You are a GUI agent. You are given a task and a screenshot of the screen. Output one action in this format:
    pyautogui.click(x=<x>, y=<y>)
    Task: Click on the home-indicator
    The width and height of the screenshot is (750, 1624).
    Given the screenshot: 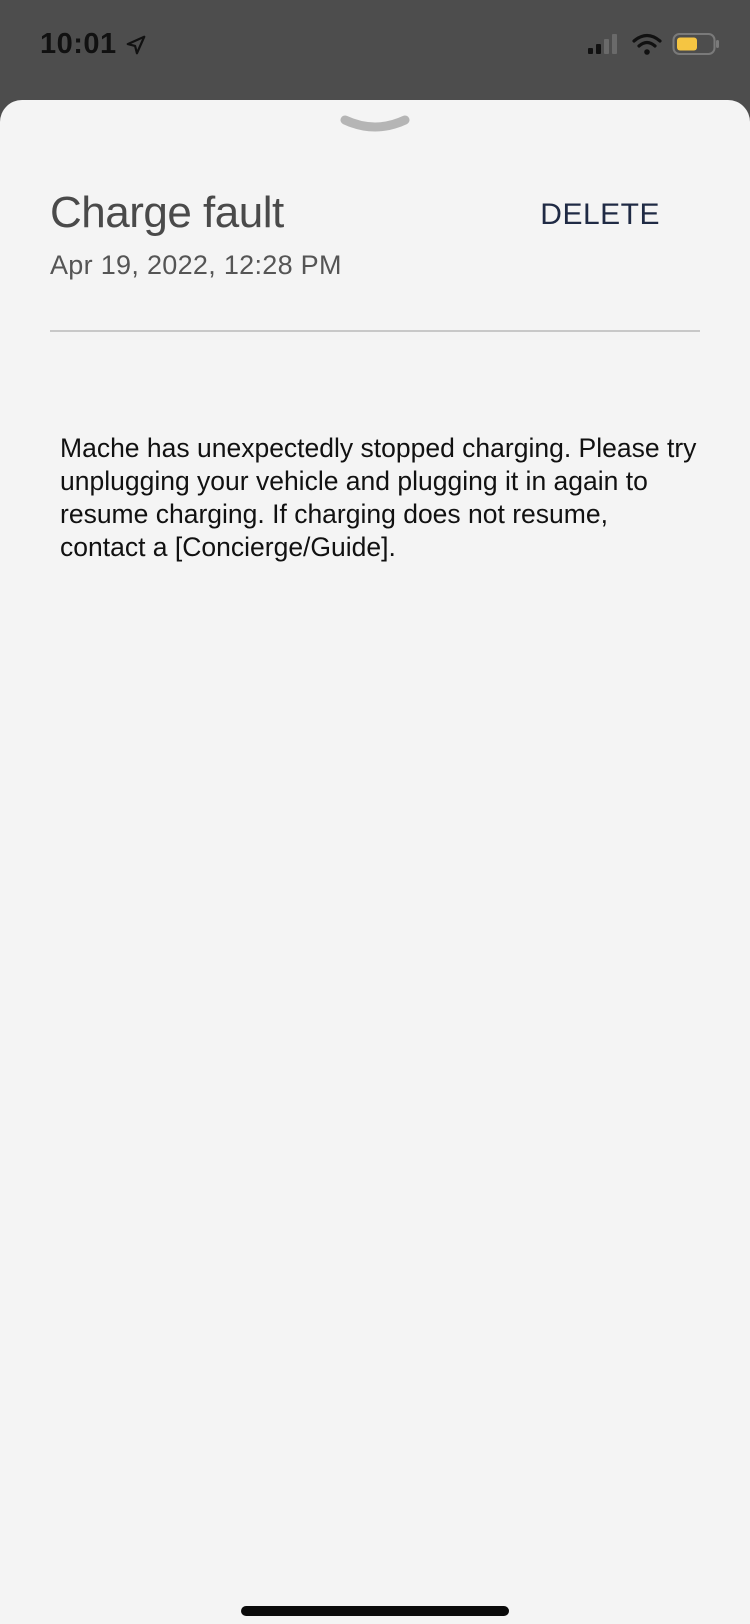 What is the action you would take?
    pyautogui.click(x=375, y=1611)
    